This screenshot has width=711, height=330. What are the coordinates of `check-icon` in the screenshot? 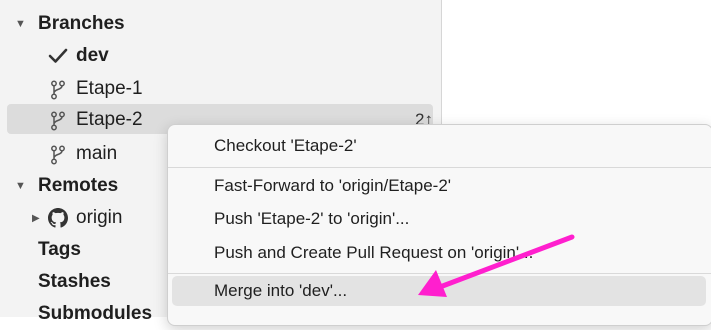 It's located at (58, 55).